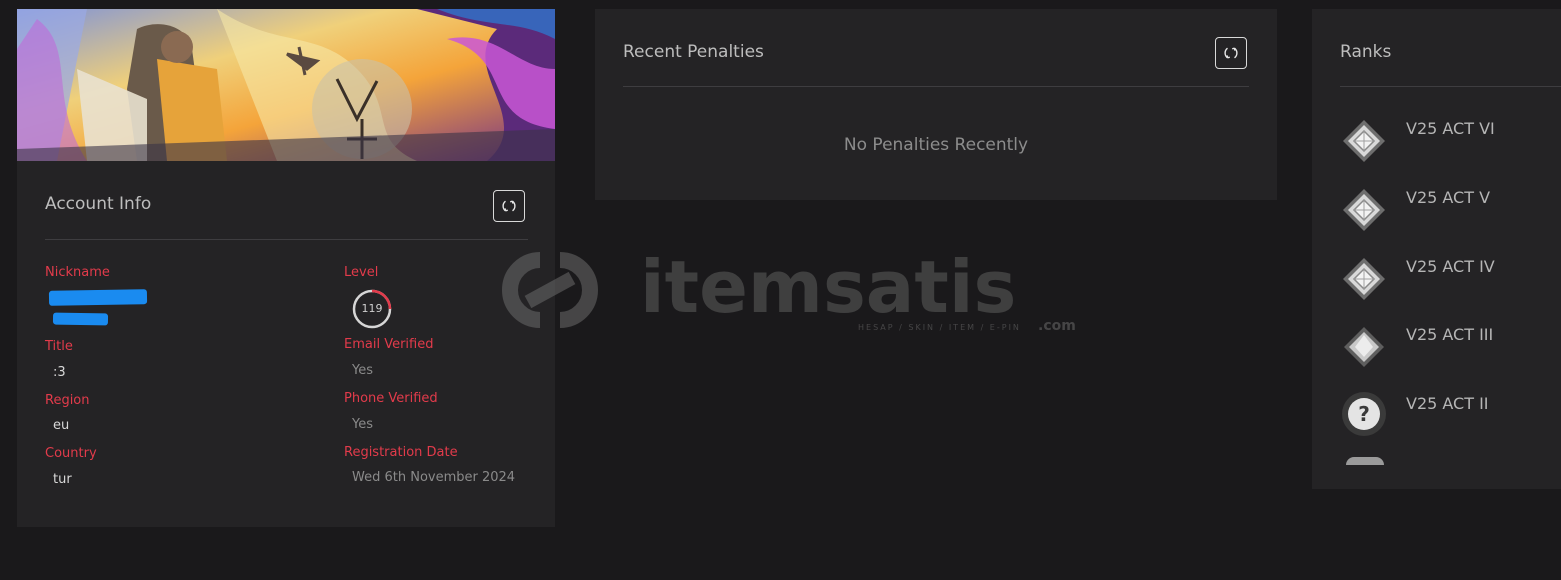 Image resolution: width=1561 pixels, height=580 pixels. What do you see at coordinates (286, 85) in the screenshot?
I see `profile-banner-image` at bounding box center [286, 85].